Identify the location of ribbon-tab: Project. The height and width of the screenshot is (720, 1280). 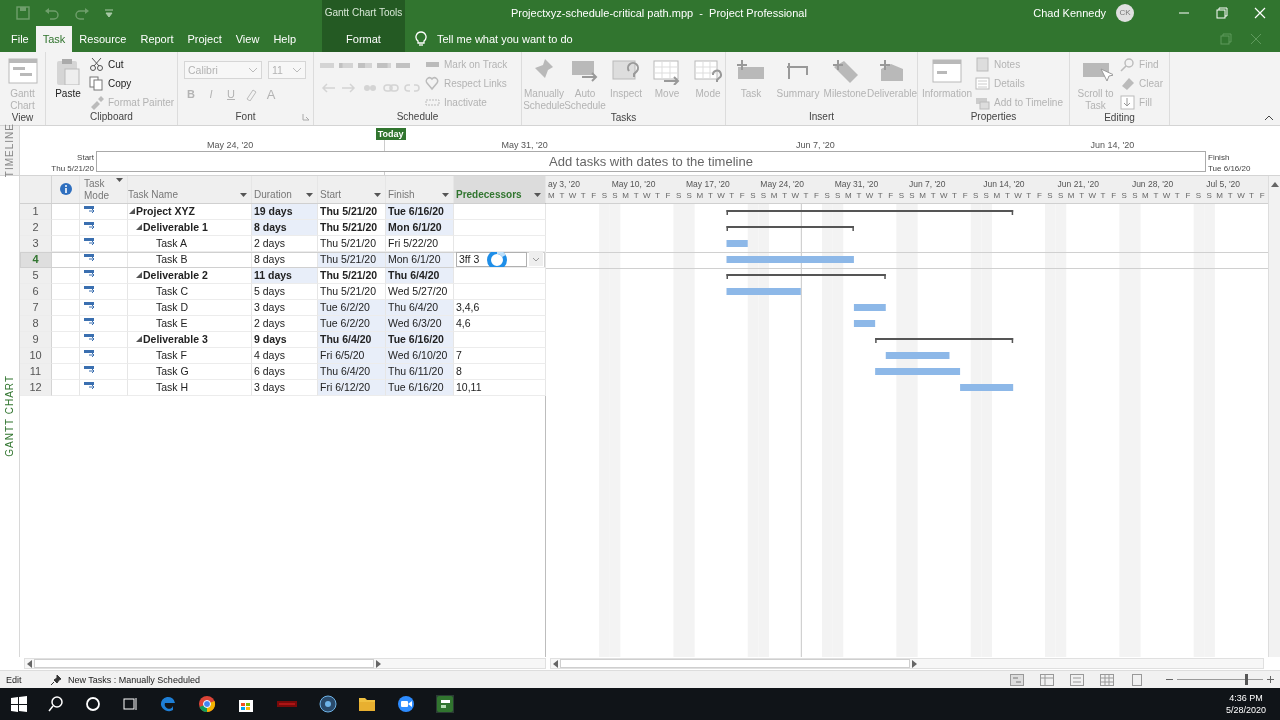
(204, 38).